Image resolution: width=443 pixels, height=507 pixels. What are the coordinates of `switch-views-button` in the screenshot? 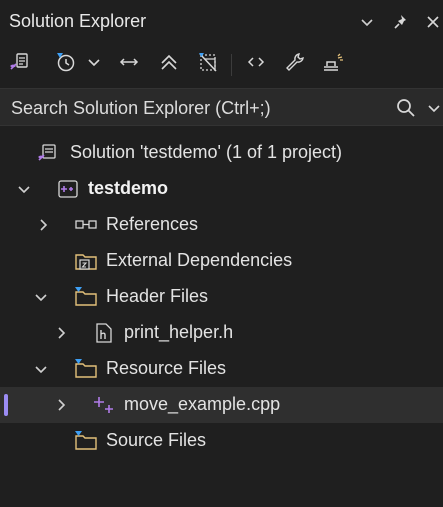 It's located at (19, 64).